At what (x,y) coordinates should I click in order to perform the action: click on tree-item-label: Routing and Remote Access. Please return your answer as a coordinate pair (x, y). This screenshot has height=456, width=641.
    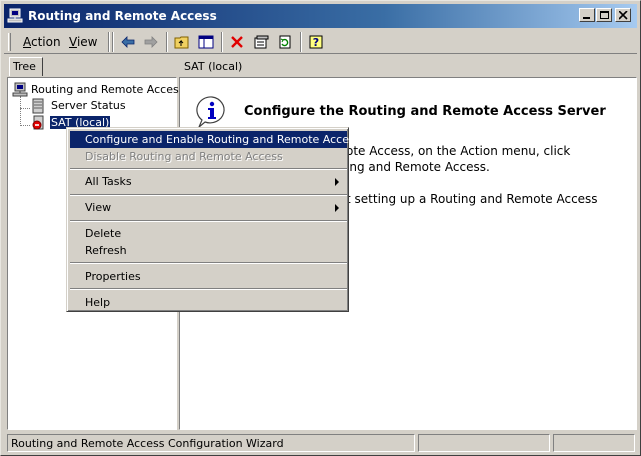
    Looking at the image, I should click on (108, 89).